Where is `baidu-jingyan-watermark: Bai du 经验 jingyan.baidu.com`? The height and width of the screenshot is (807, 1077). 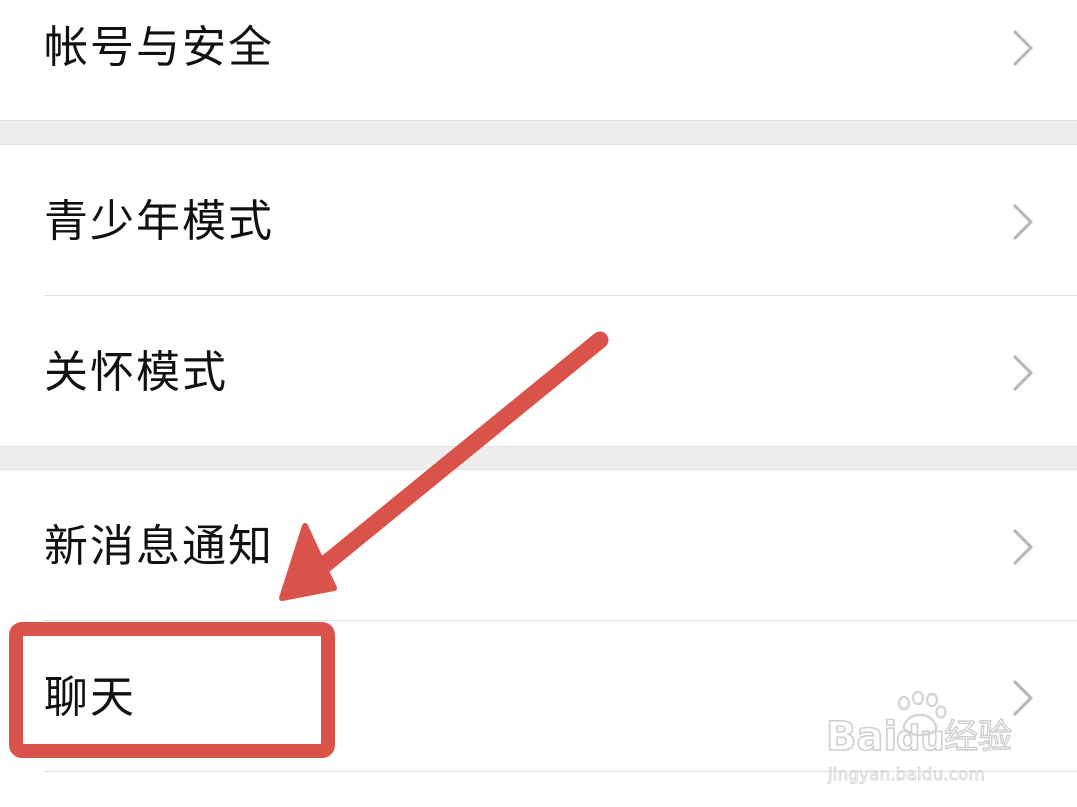
baidu-jingyan-watermark: Bai du 经验 jingyan.baidu.com is located at coordinates (925, 740).